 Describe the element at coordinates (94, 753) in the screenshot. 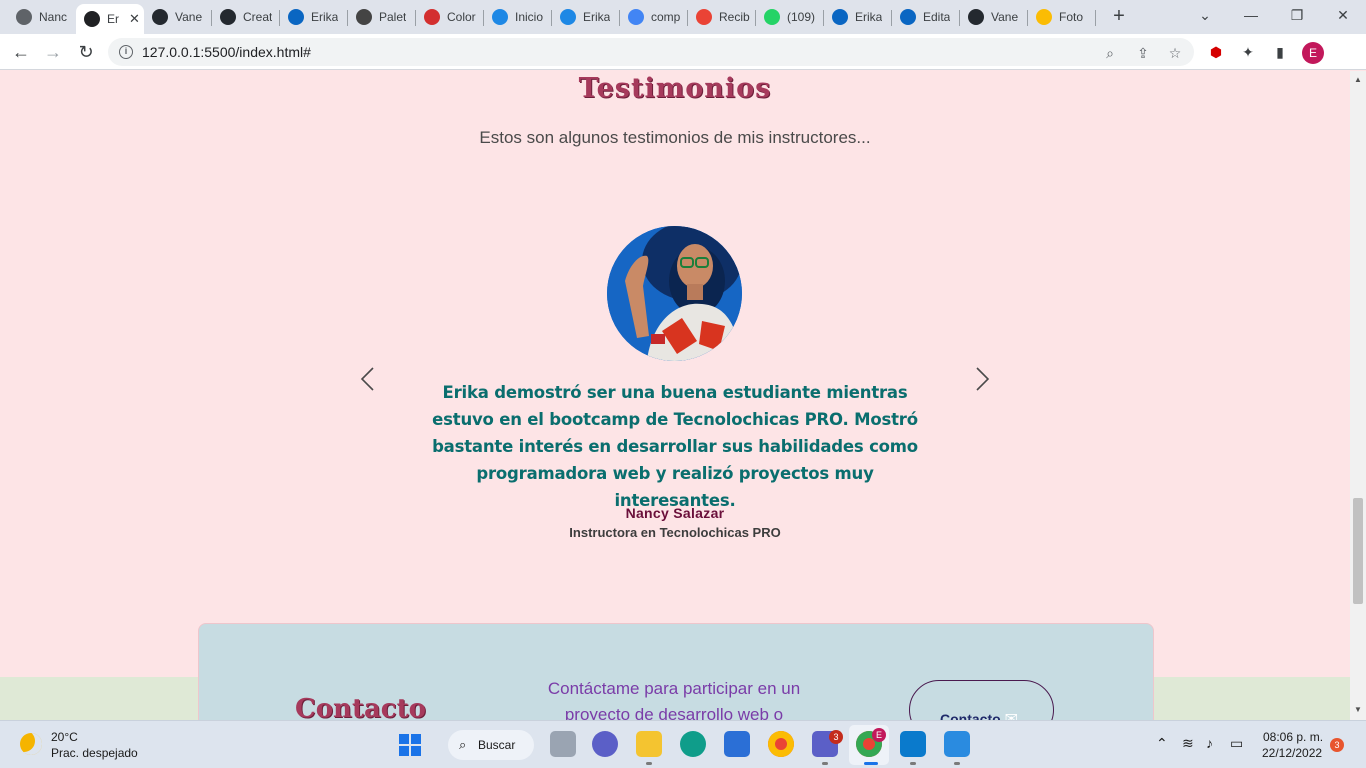

I see `weather-description: Prac. despejado` at that location.